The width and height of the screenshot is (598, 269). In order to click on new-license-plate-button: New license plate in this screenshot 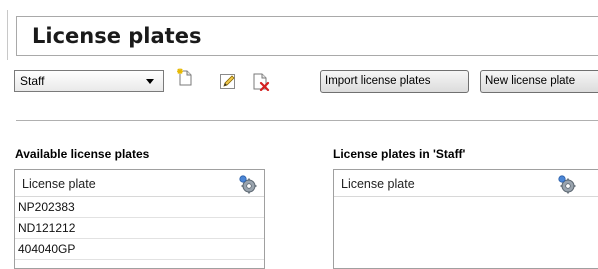, I will do `click(539, 81)`.